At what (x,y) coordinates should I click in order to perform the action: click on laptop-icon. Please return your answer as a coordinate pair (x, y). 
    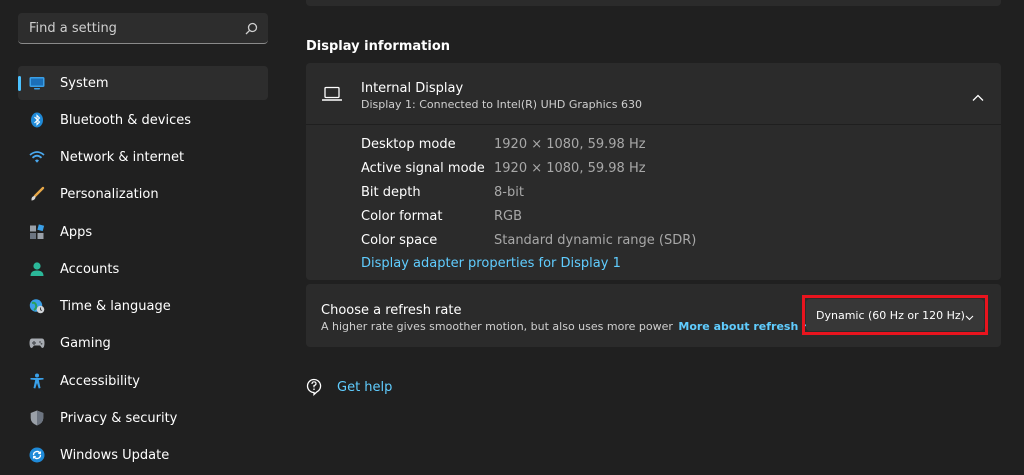
    Looking at the image, I should click on (332, 96).